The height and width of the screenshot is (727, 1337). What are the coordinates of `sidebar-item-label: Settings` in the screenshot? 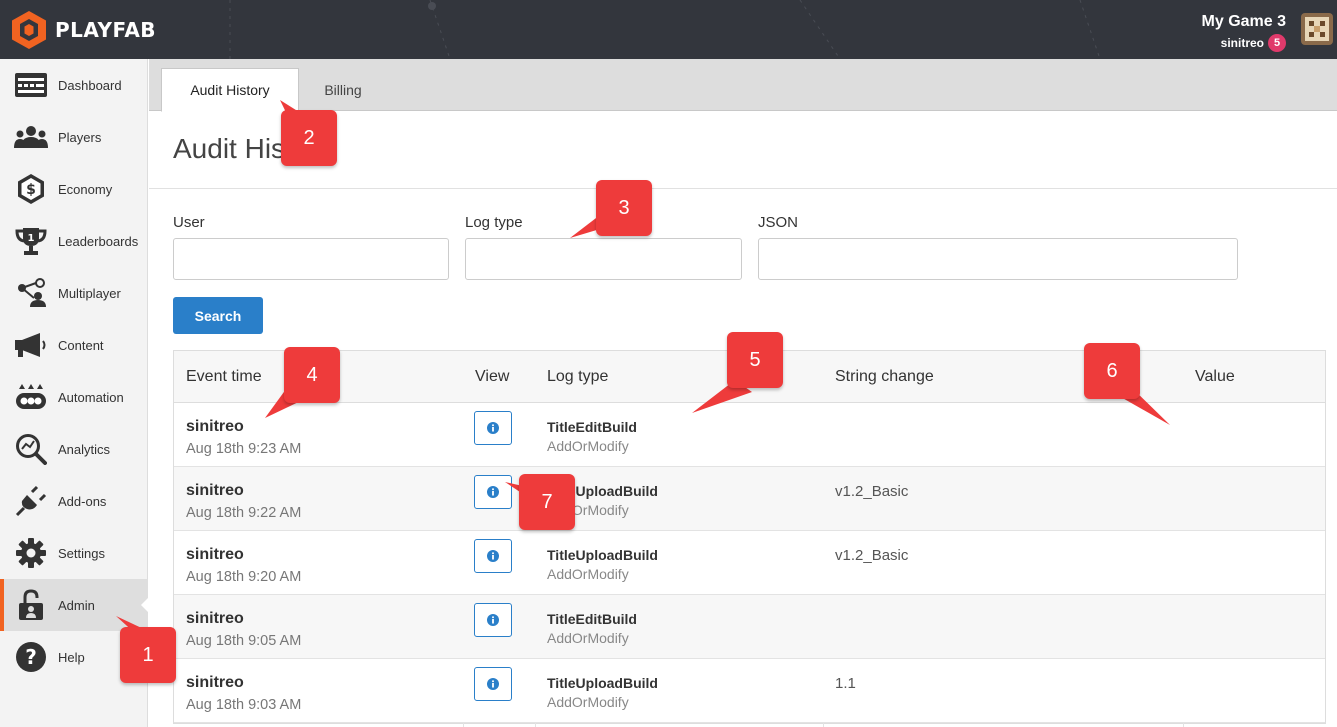 It's located at (81, 553).